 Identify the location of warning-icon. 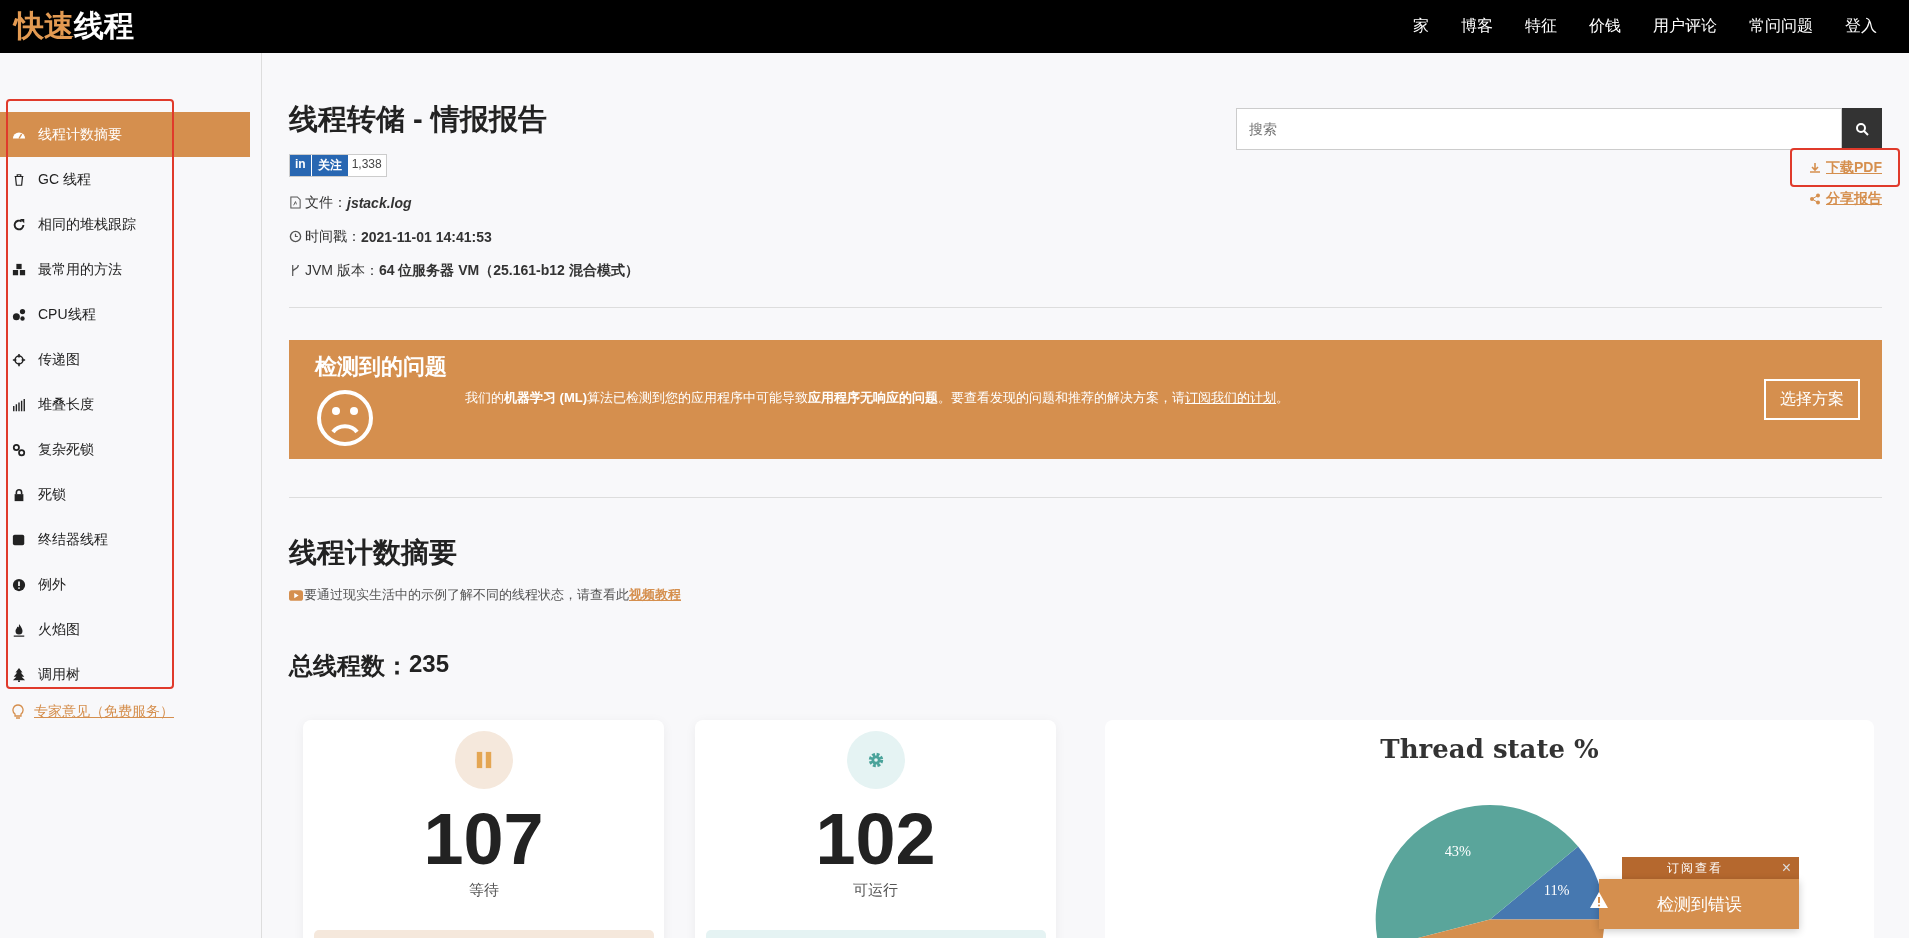
(1599, 900).